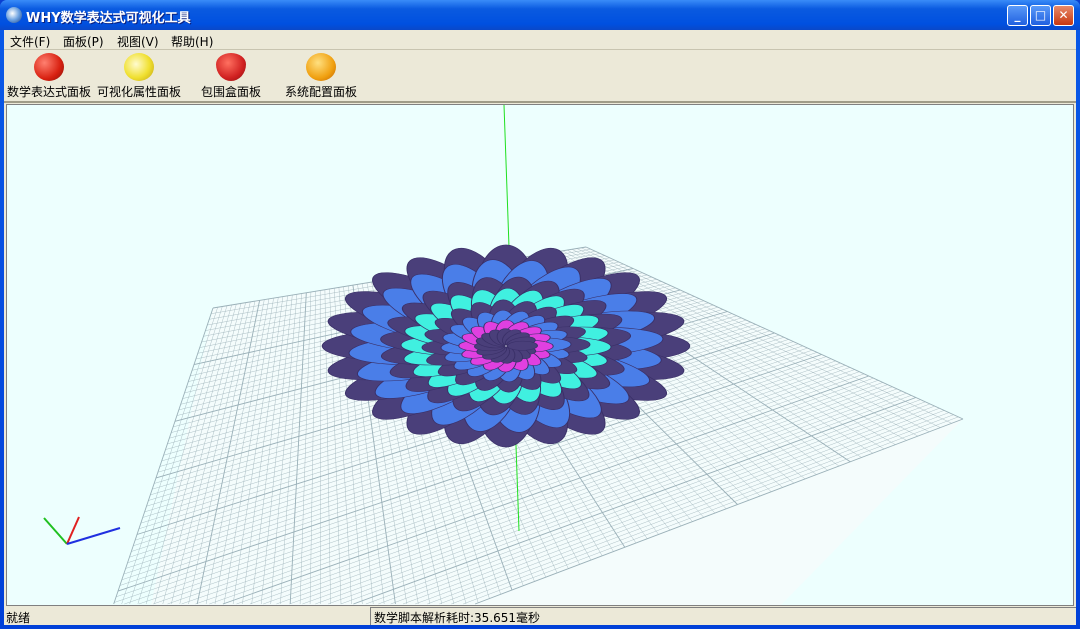  I want to click on menu-help: 帮助(H), so click(192, 41).